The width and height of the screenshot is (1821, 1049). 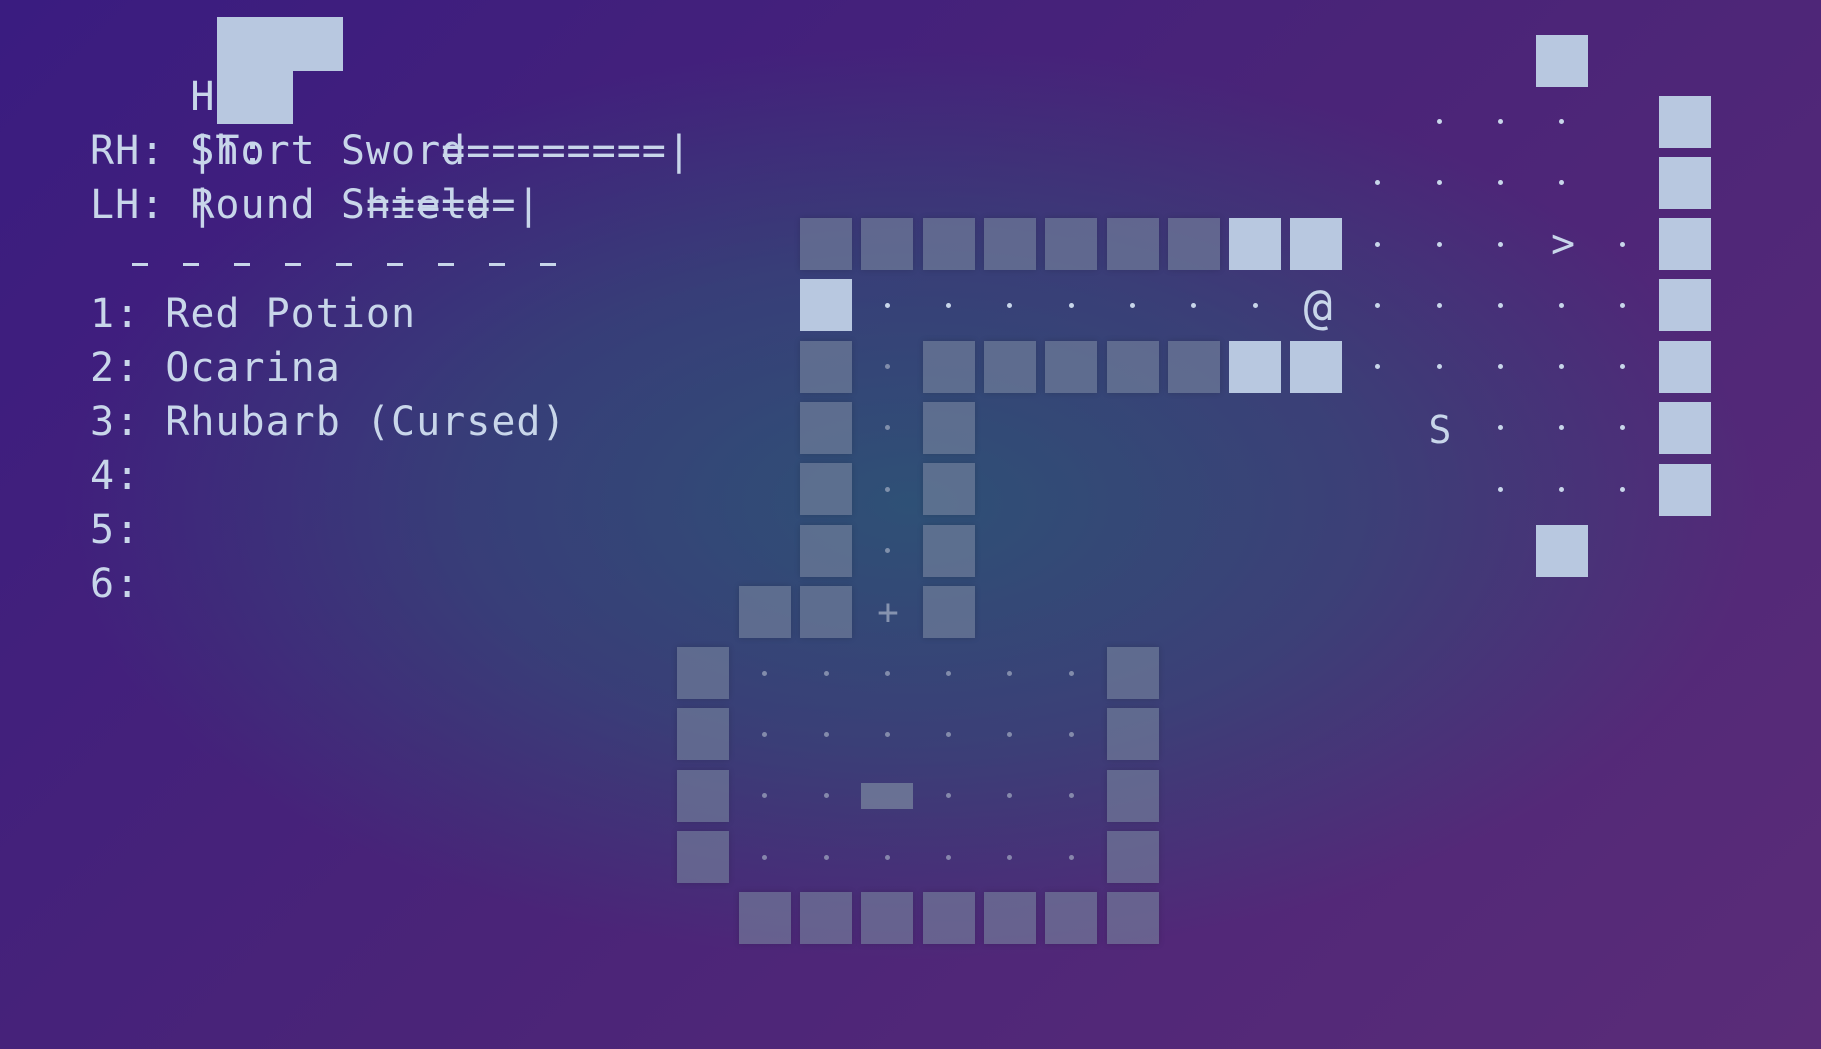 What do you see at coordinates (1440, 430) in the screenshot?
I see `monster-s: S` at bounding box center [1440, 430].